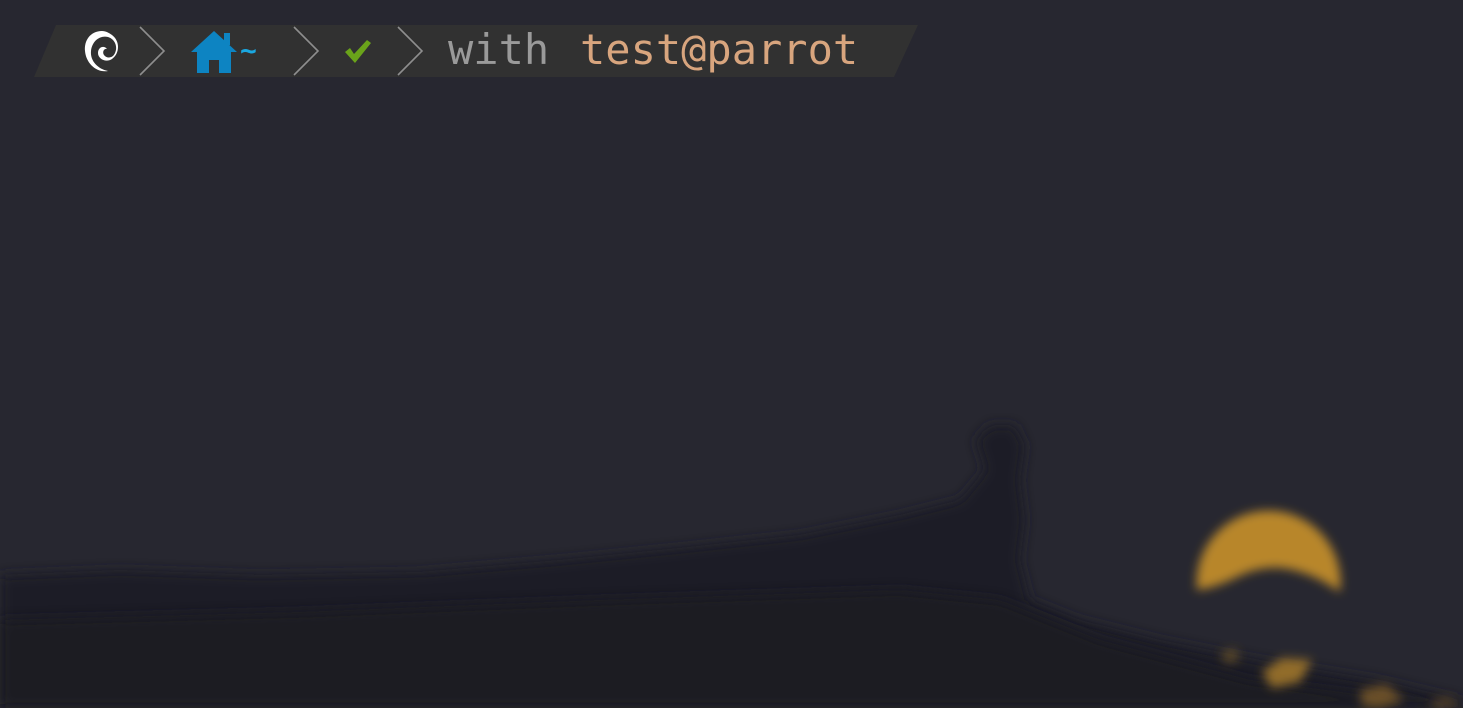 This screenshot has width=1463, height=708. I want to click on moon-icon, so click(1268, 551).